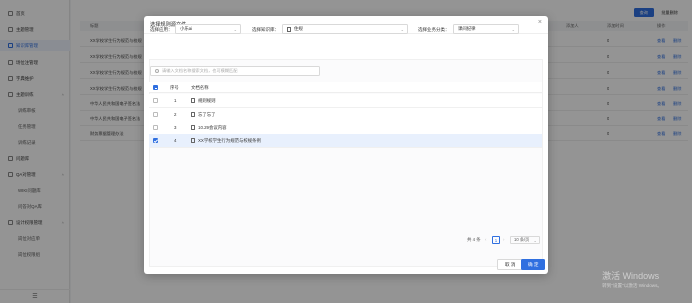 The height and width of the screenshot is (303, 692). What do you see at coordinates (533, 264) in the screenshot?
I see `confirm-button: 确 定` at bounding box center [533, 264].